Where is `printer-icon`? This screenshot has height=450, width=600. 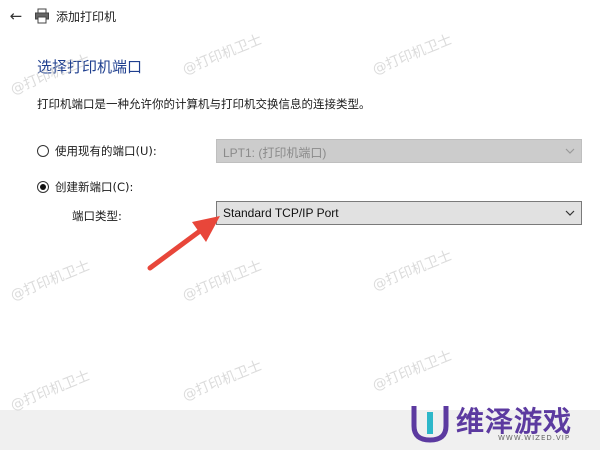 printer-icon is located at coordinates (42, 16).